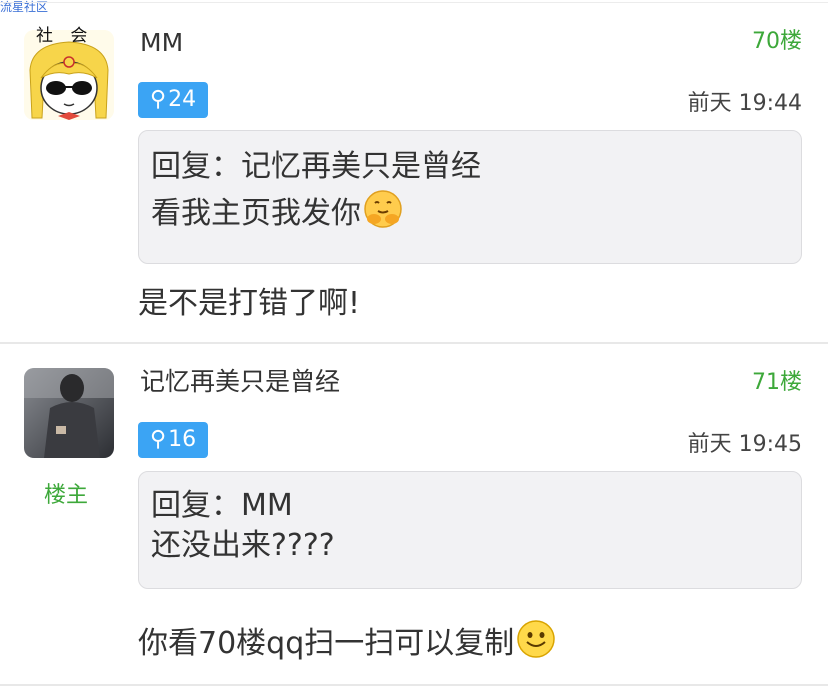 This screenshot has width=828, height=689. I want to click on quote-text: 看我主页我发你, so click(256, 213).